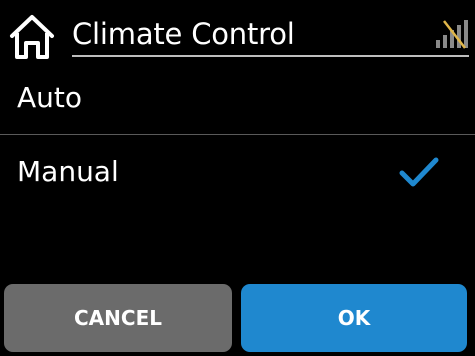 This screenshot has height=356, width=475. I want to click on ok-button: OK, so click(354, 318).